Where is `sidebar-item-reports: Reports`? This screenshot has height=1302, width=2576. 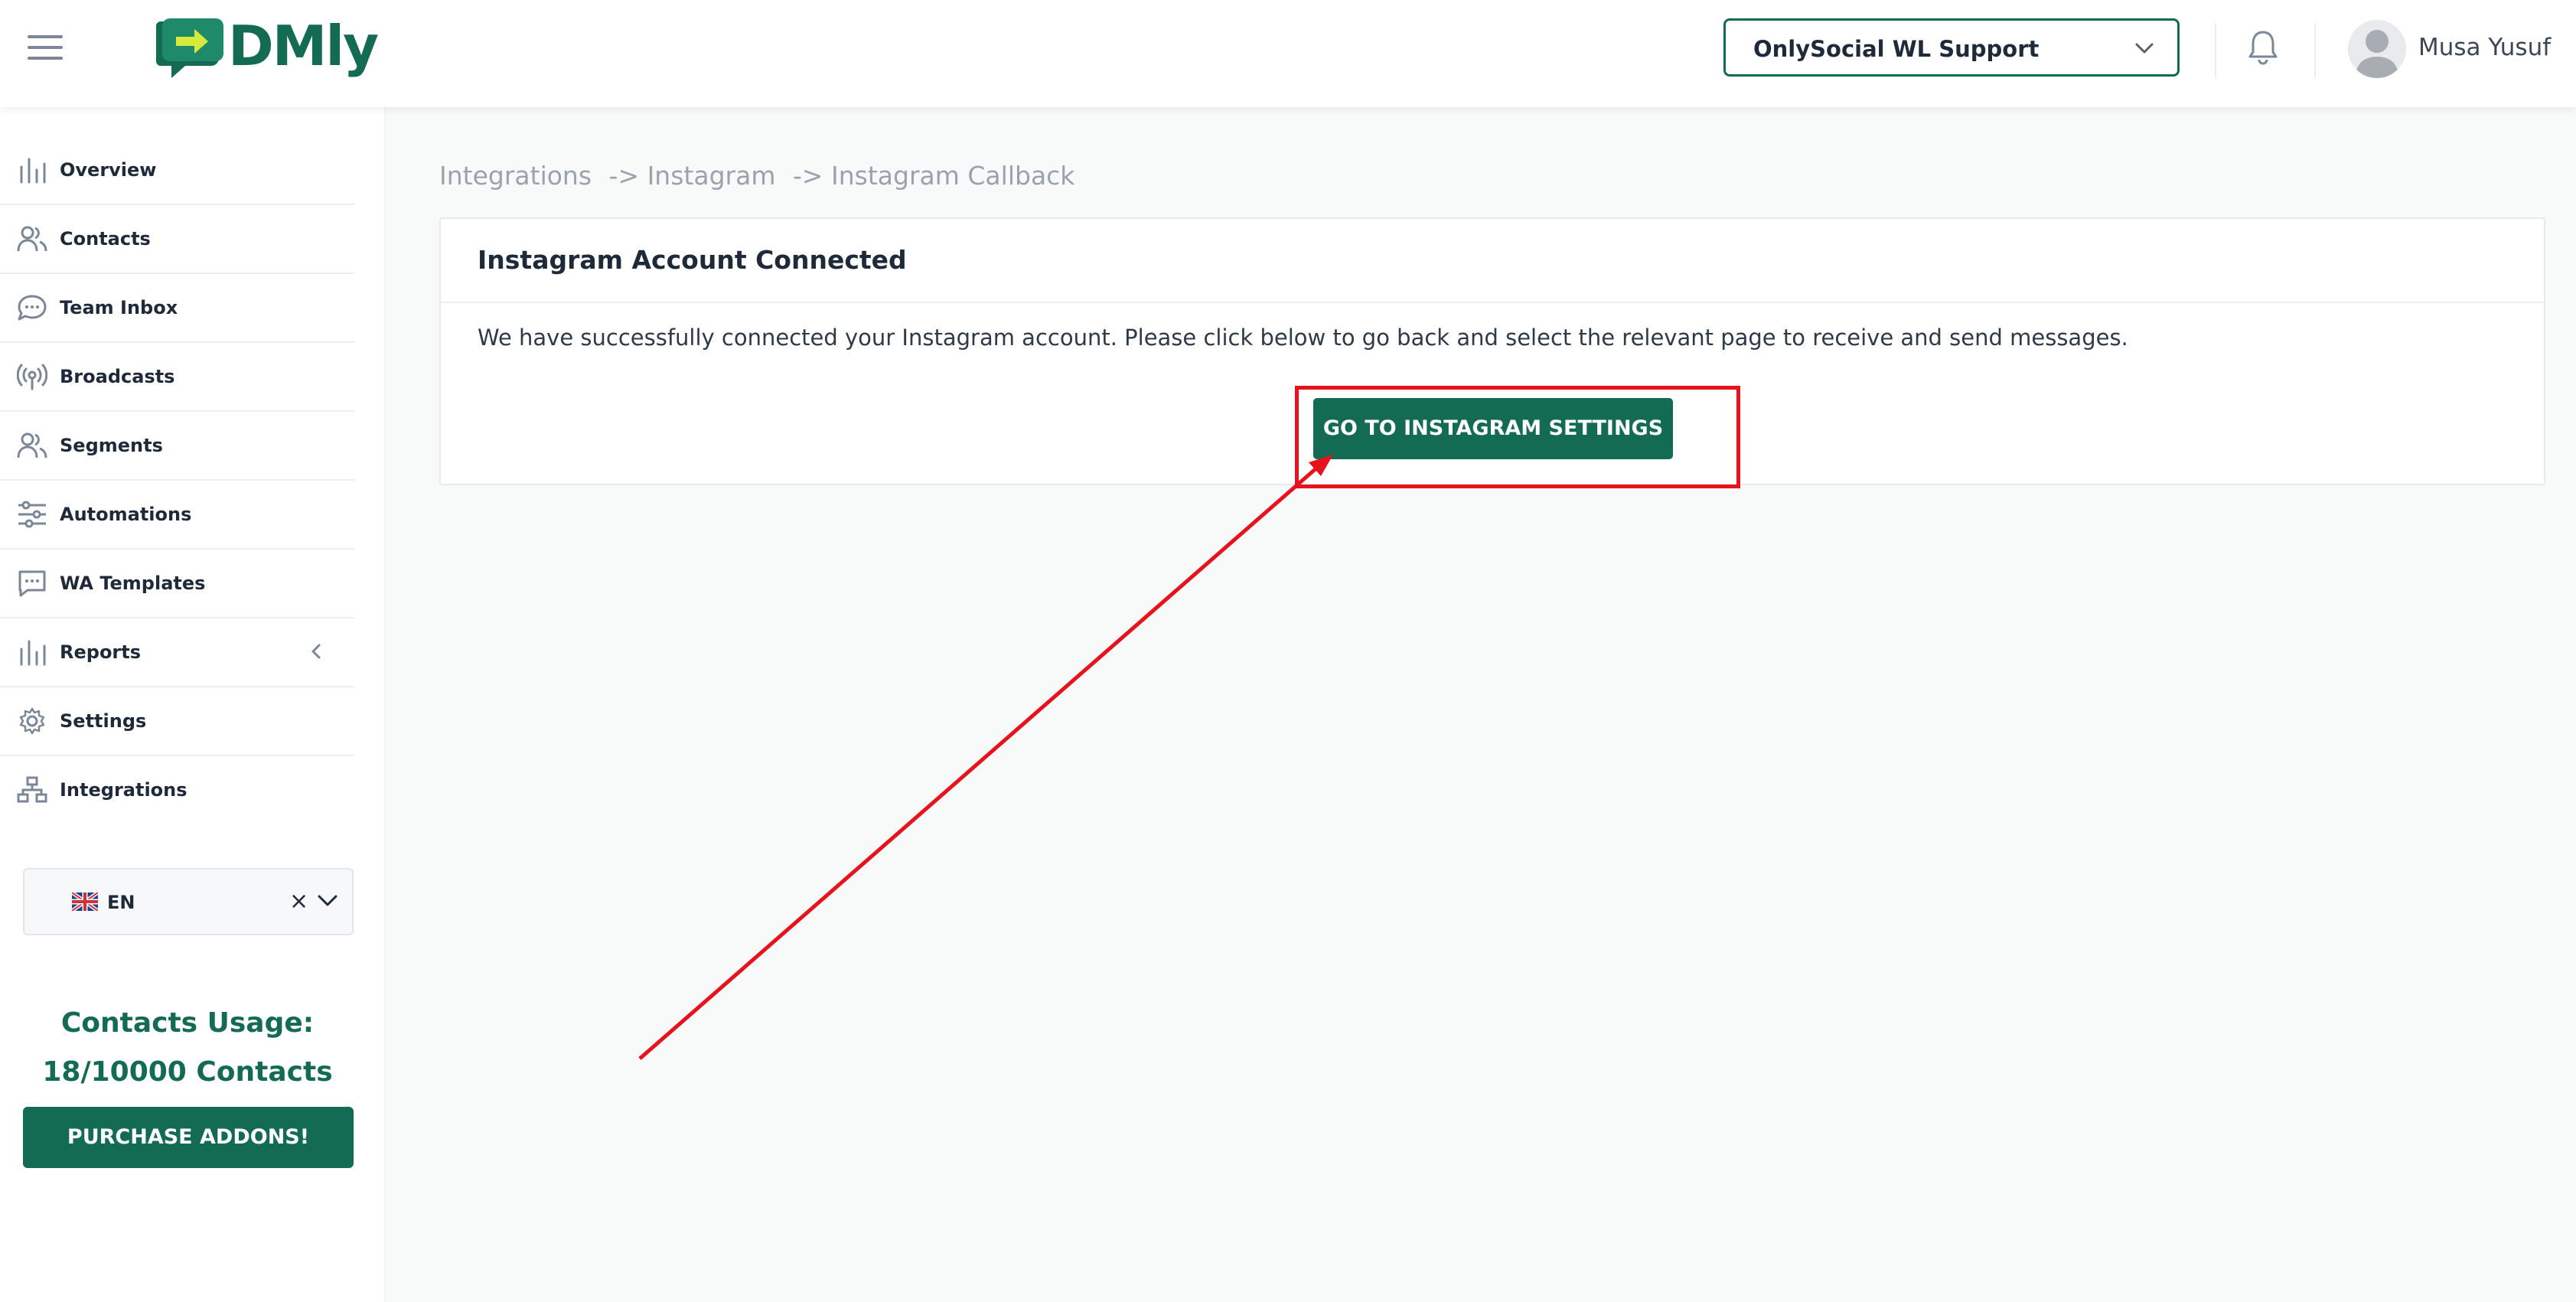 sidebar-item-reports: Reports is located at coordinates (177, 652).